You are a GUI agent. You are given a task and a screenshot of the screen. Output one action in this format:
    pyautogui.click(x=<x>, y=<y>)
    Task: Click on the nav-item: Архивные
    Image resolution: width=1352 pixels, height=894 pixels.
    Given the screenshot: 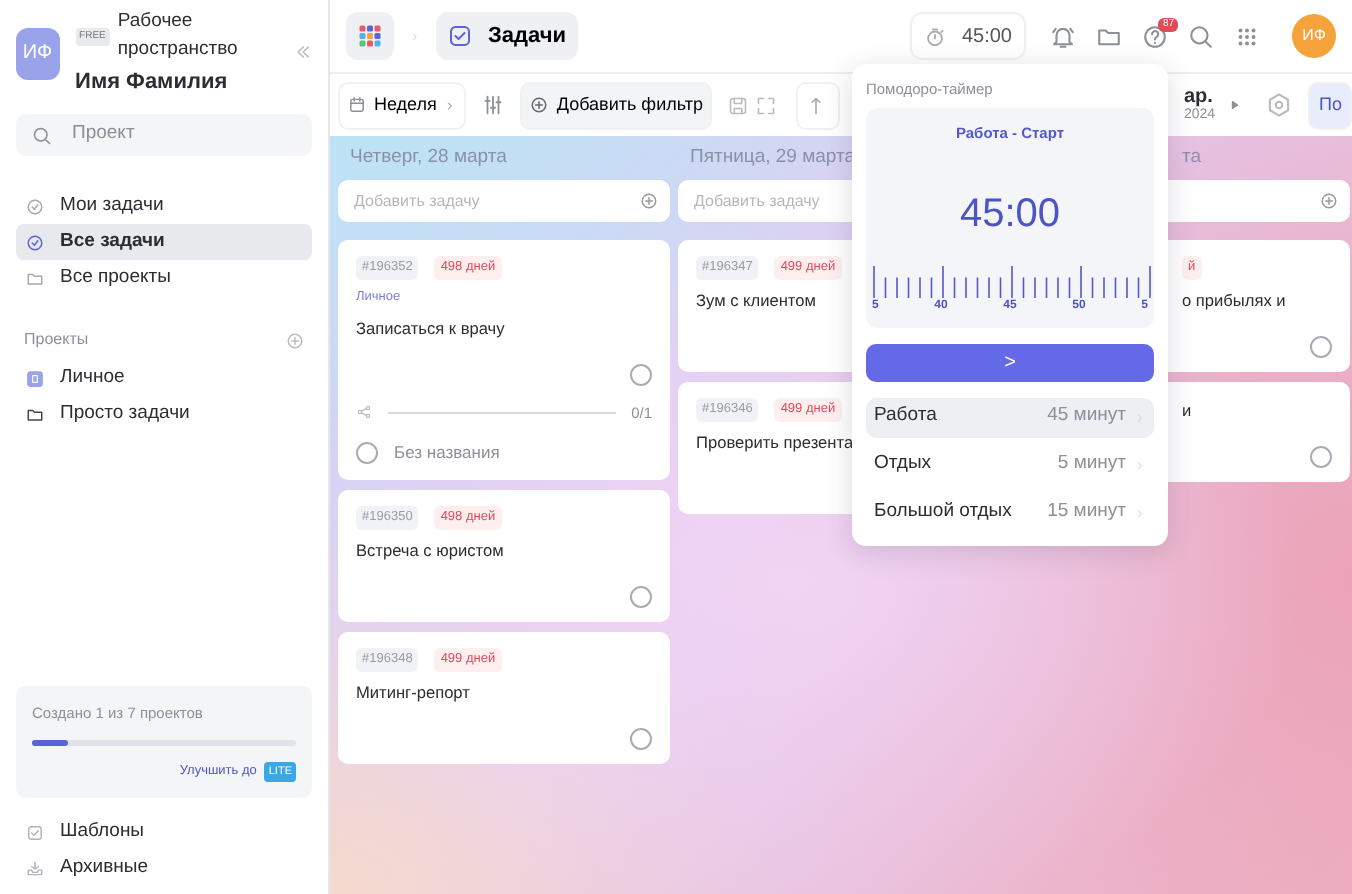 What is the action you would take?
    pyautogui.click(x=164, y=868)
    